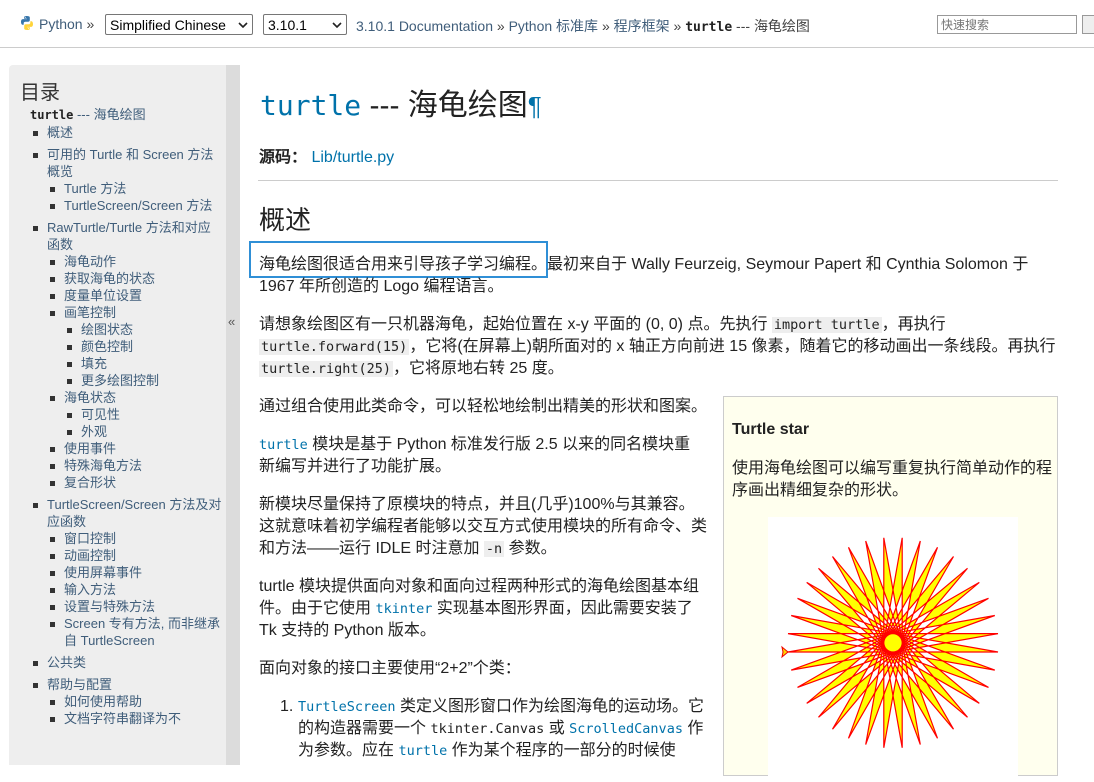 This screenshot has height=782, width=1094. I want to click on toc-item: 使用屏幕事件, so click(134, 572).